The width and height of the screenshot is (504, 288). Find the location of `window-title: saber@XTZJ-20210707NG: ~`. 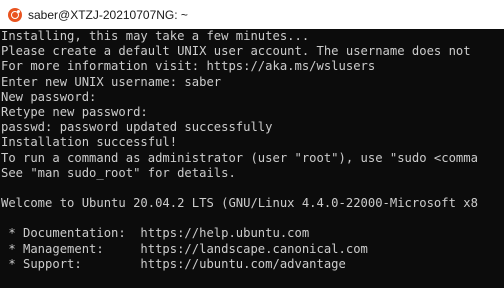

window-title: saber@XTZJ-20210707NG: ~ is located at coordinates (108, 14).